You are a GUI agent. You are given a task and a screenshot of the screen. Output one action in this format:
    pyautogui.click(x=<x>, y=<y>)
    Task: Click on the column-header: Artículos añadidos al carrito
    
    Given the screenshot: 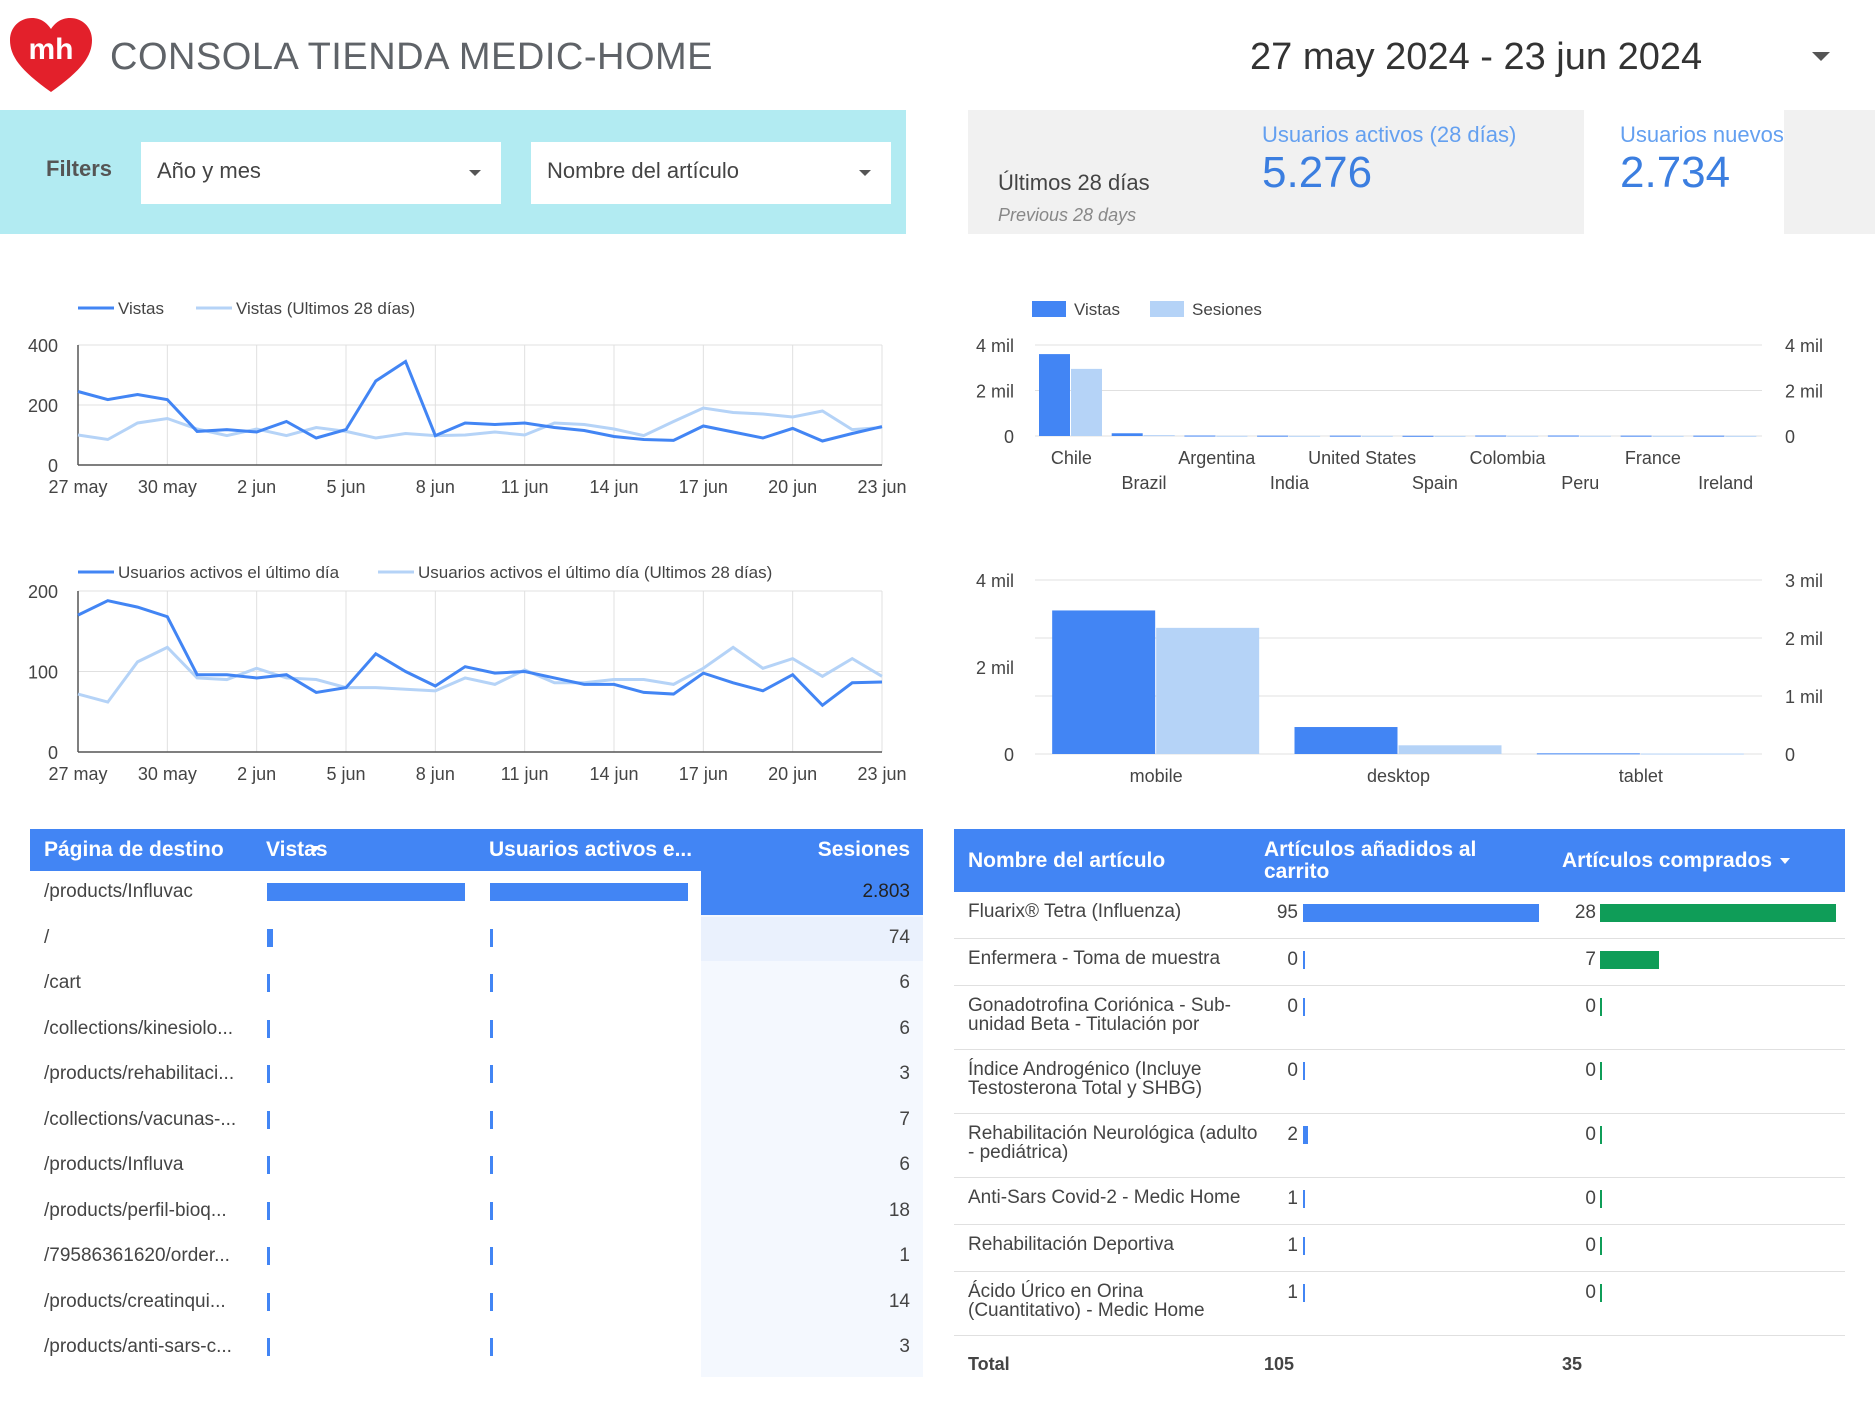 What is the action you would take?
    pyautogui.click(x=1379, y=861)
    